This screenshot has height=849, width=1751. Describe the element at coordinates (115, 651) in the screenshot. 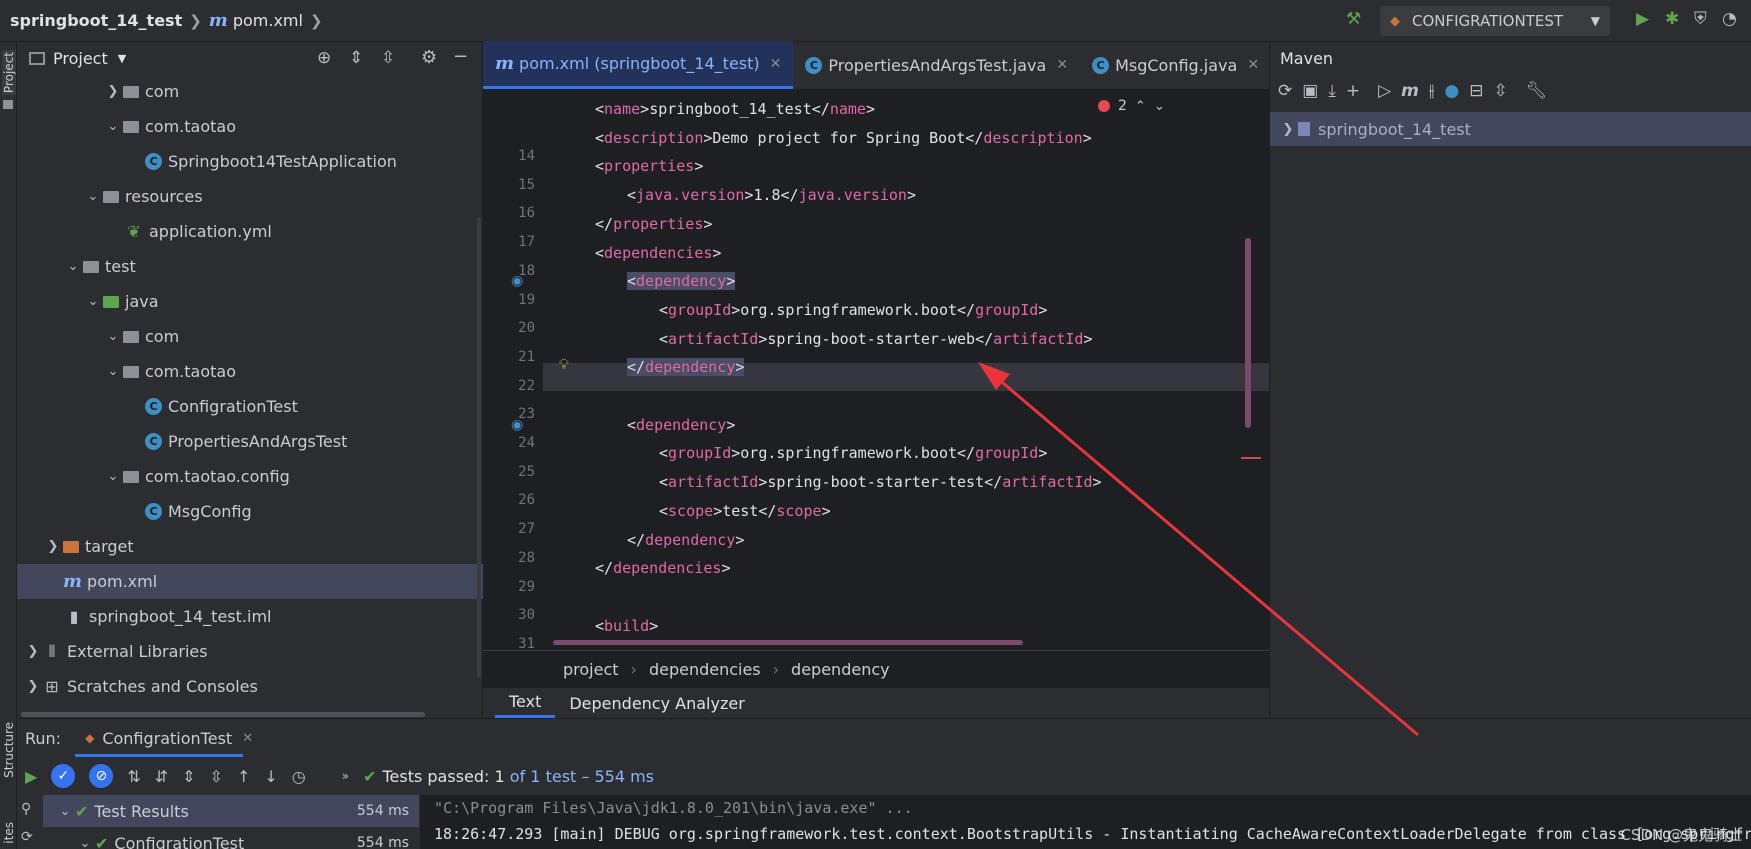

I see `tree-item: ❯ ⫴ External Libraries` at that location.